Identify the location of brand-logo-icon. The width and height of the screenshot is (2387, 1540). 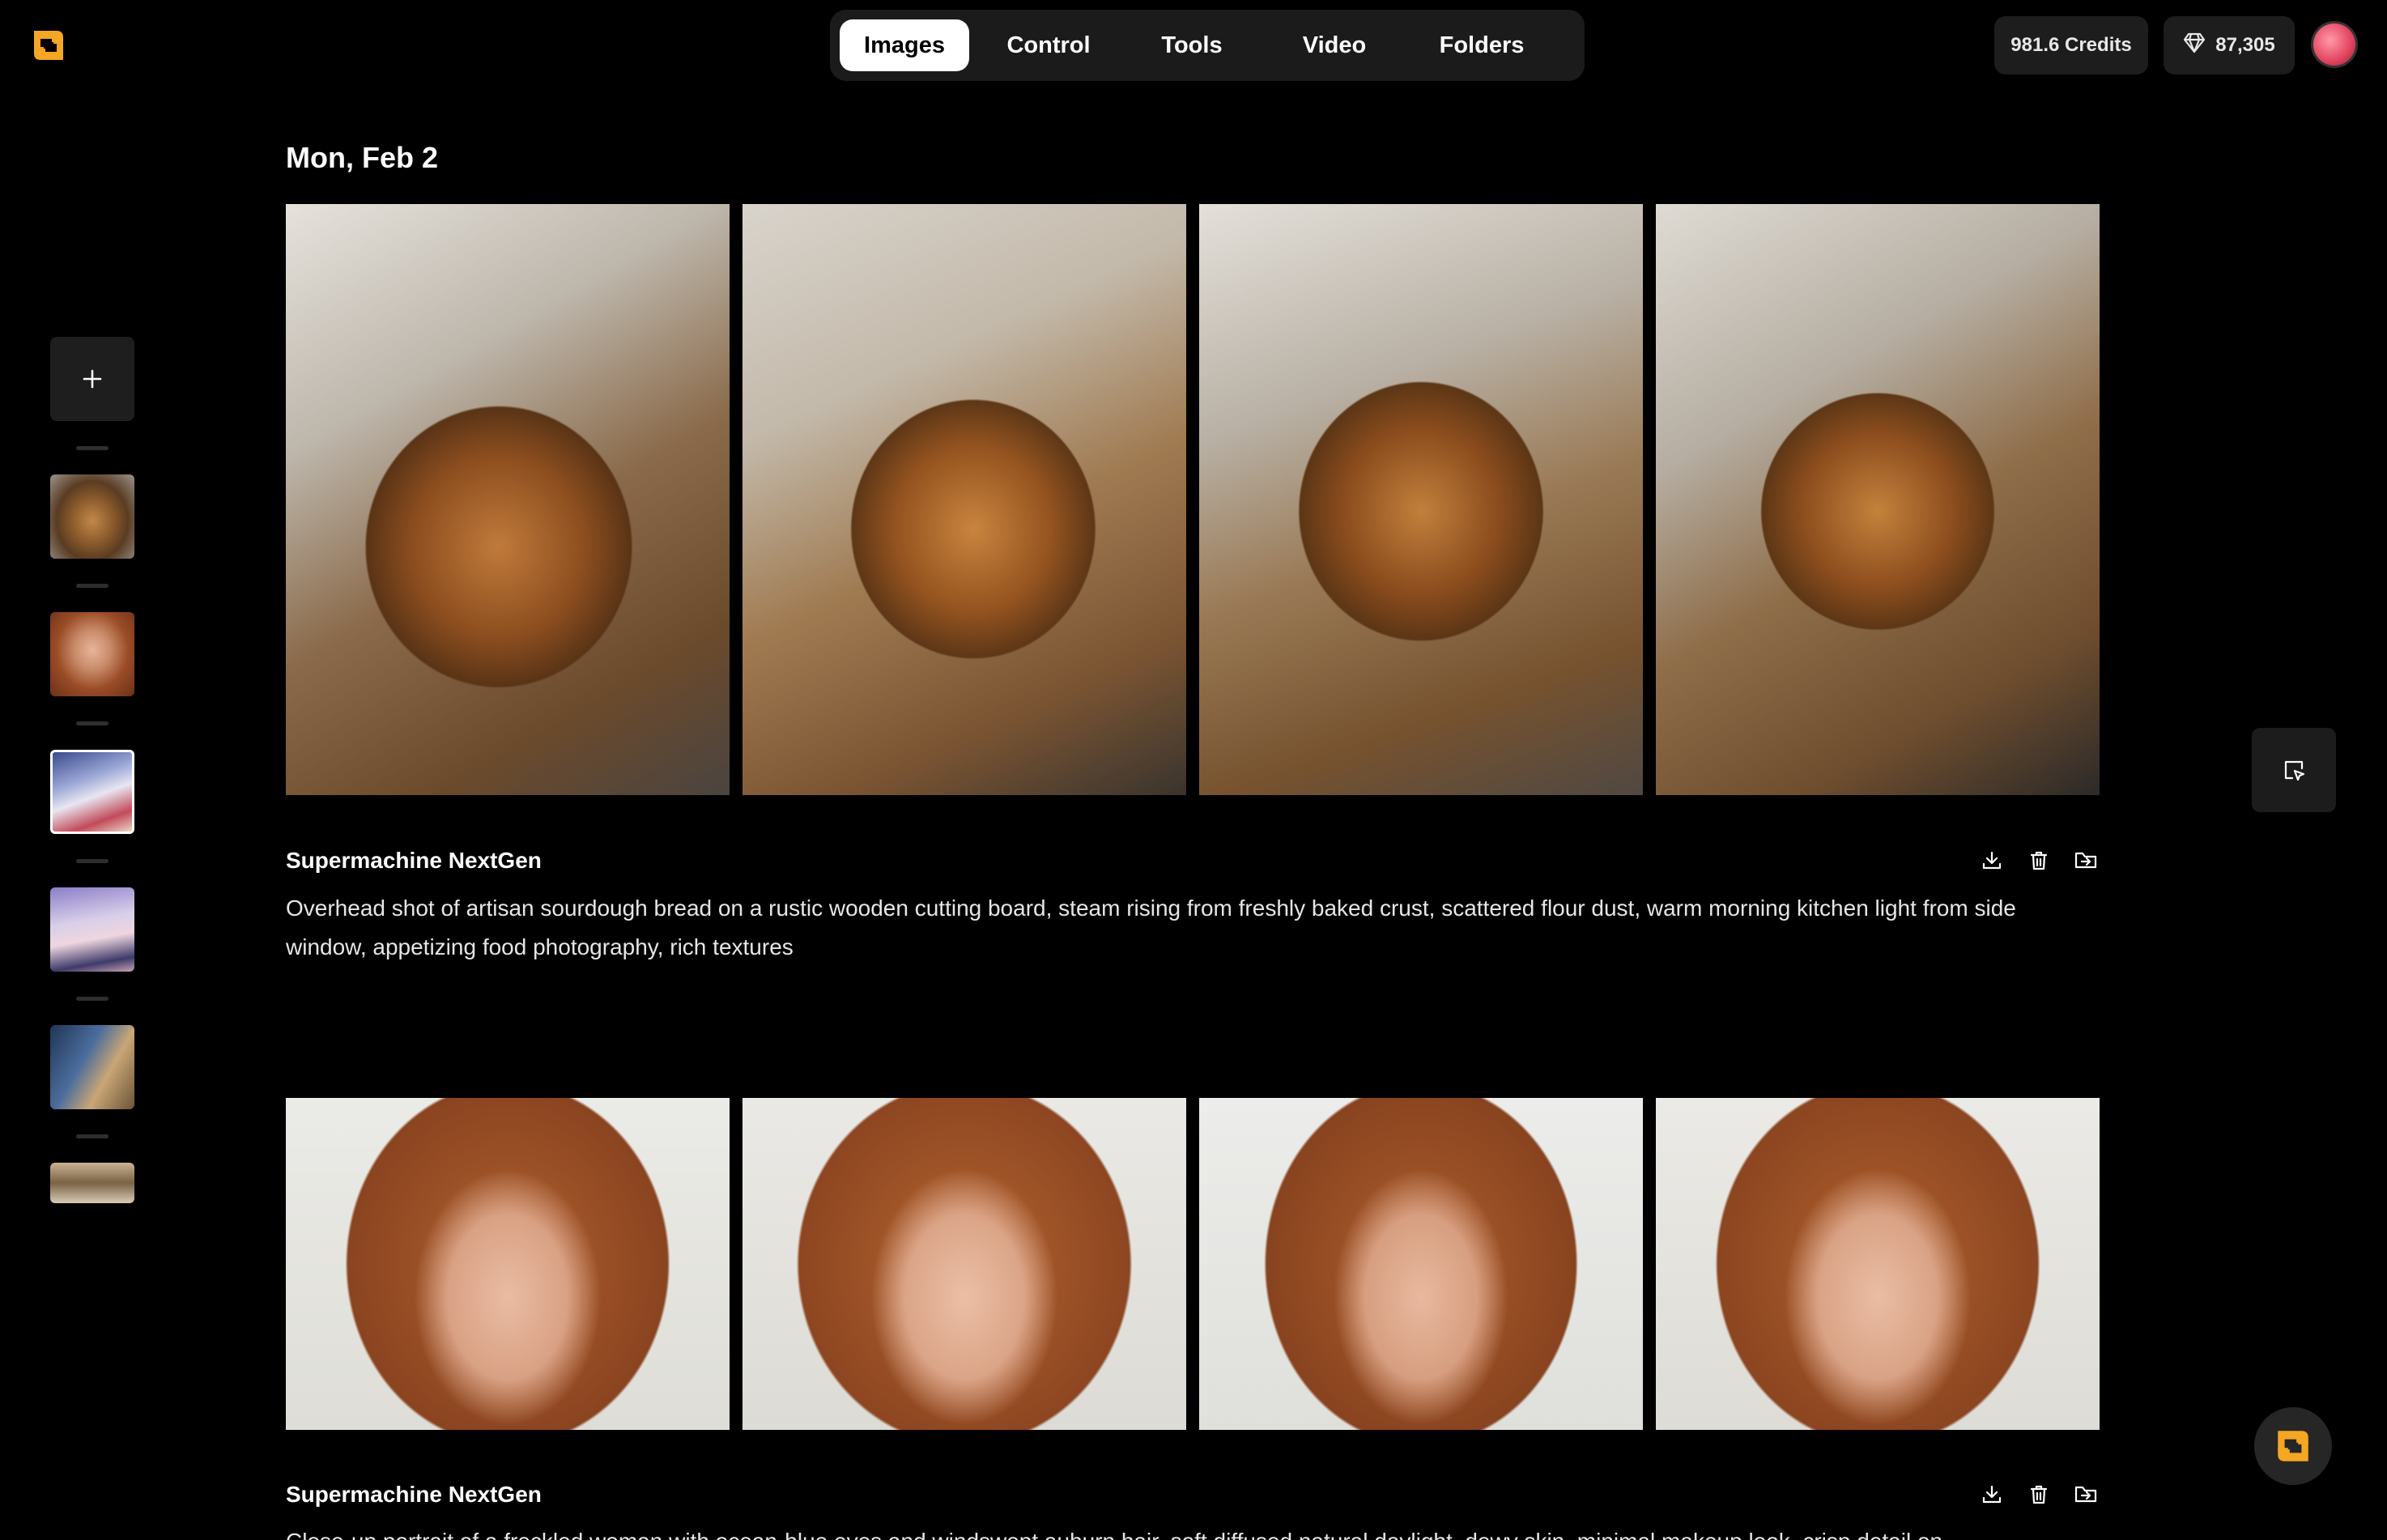
(2293, 1446).